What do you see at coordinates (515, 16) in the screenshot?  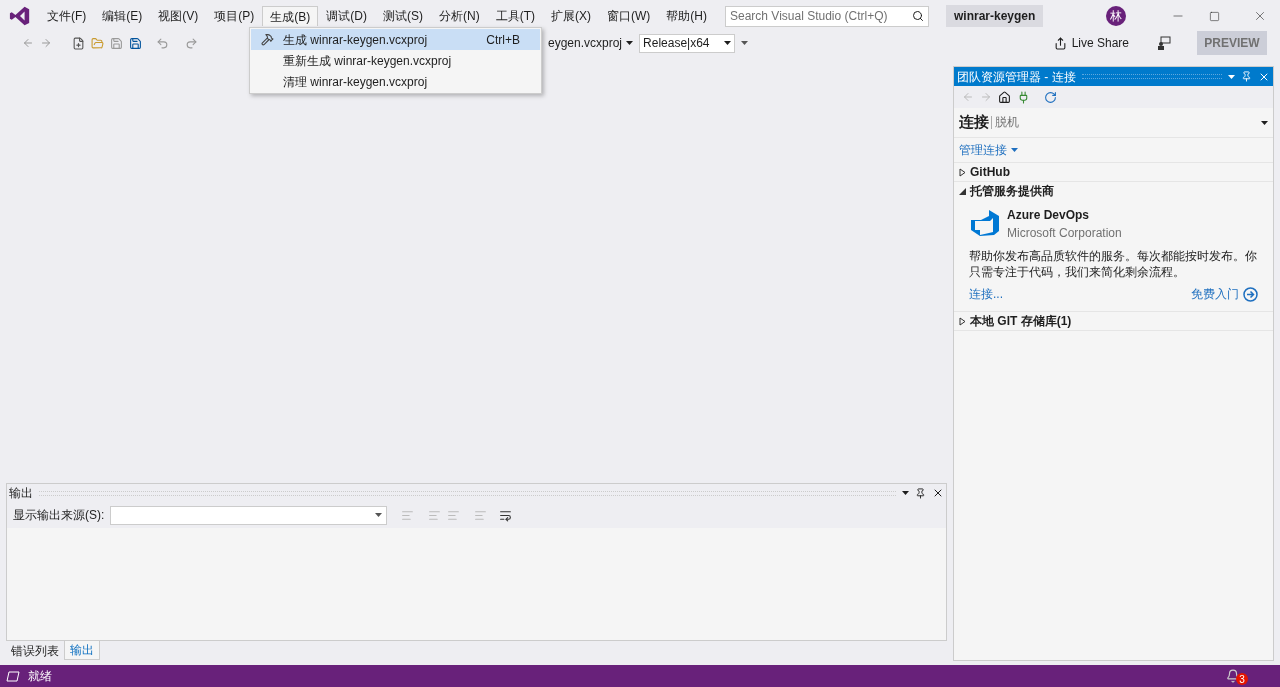 I see `menu-item: 工具(T)` at bounding box center [515, 16].